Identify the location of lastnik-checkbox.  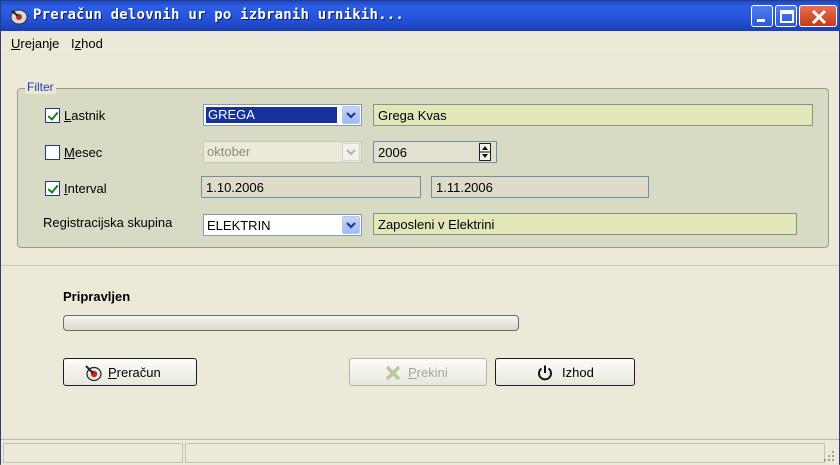
(52, 115).